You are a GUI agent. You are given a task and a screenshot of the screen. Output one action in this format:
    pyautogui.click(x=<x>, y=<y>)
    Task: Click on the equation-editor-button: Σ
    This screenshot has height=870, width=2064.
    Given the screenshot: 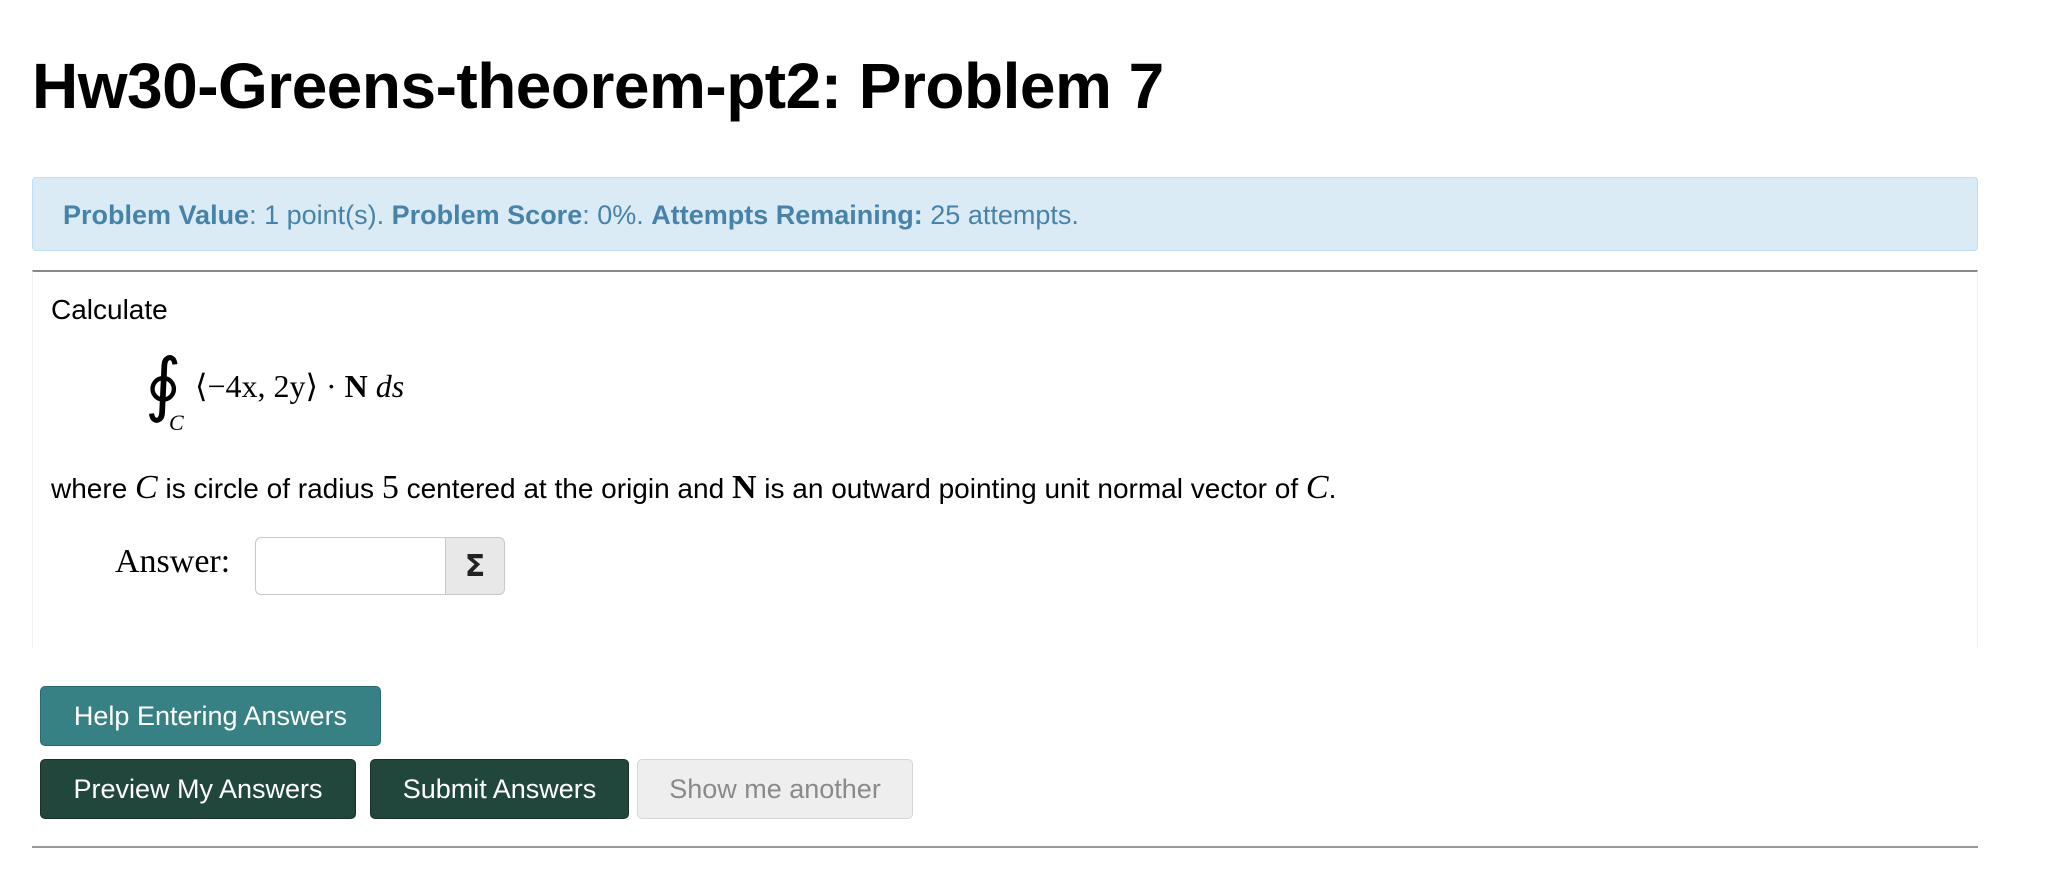 What is the action you would take?
    pyautogui.click(x=475, y=566)
    